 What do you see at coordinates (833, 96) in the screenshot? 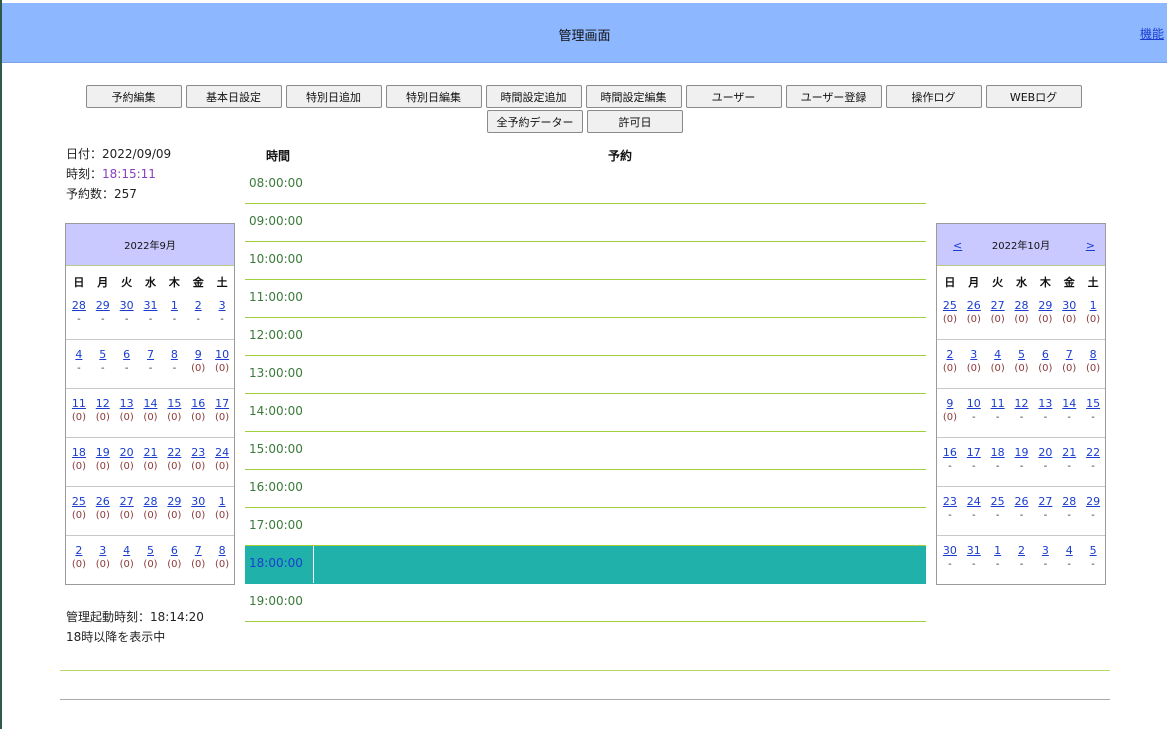
I see `menu-button: ユーザー登録` at bounding box center [833, 96].